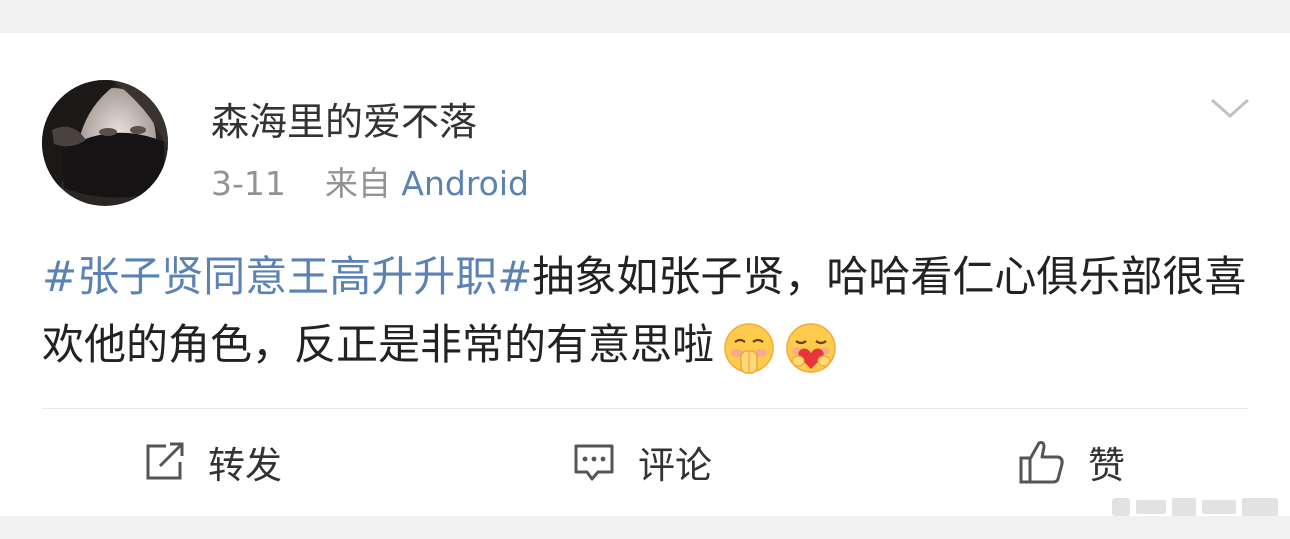 The width and height of the screenshot is (1290, 539). What do you see at coordinates (594, 462) in the screenshot?
I see `comment-icon` at bounding box center [594, 462].